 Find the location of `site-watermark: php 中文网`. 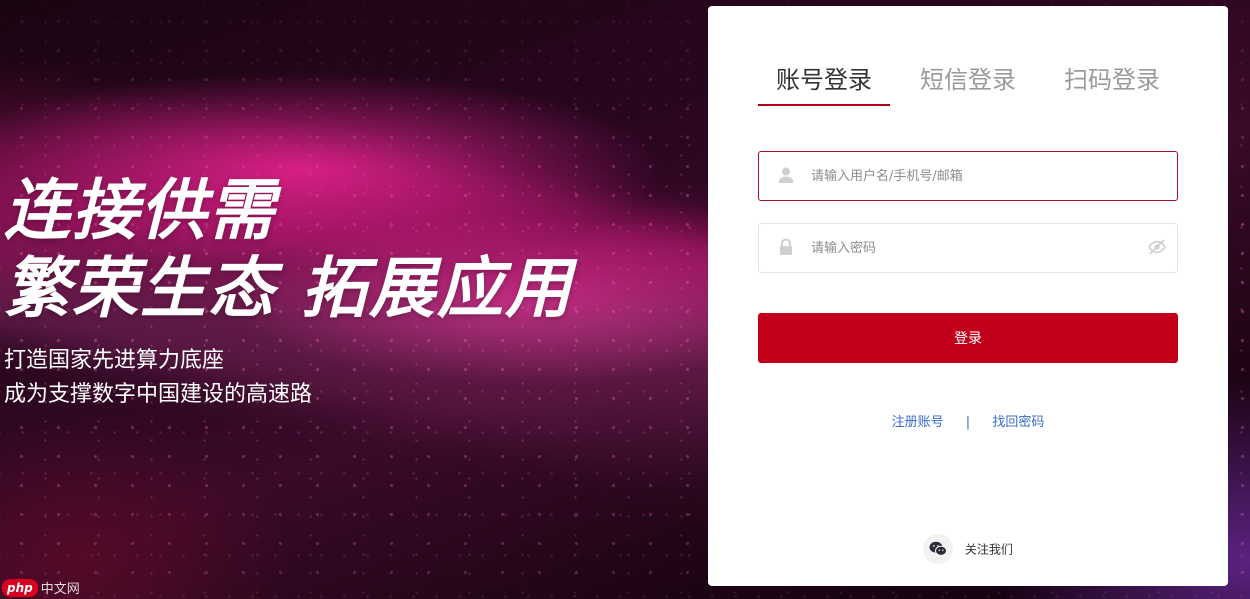

site-watermark: php 中文网 is located at coordinates (41, 587).